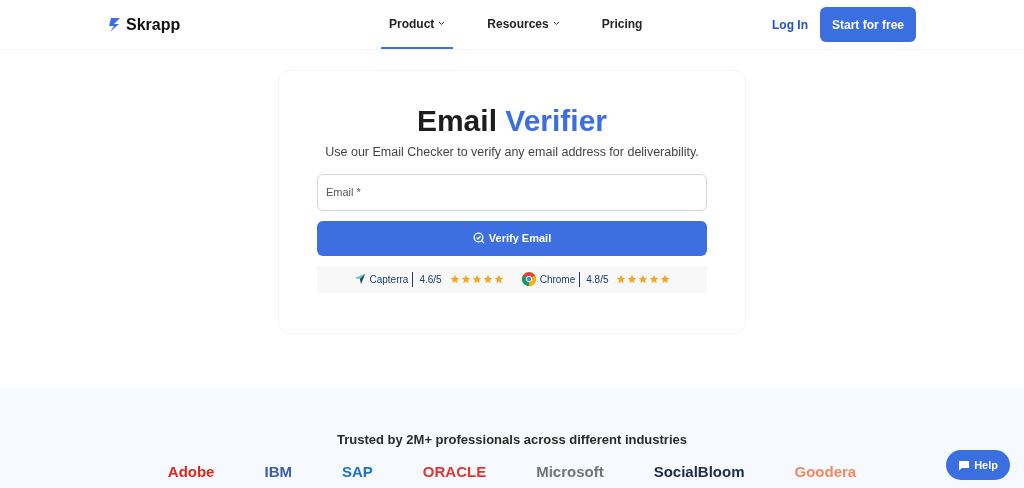 The image size is (1024, 488). Describe the element at coordinates (278, 471) in the screenshot. I see `company-logo: IBM` at that location.